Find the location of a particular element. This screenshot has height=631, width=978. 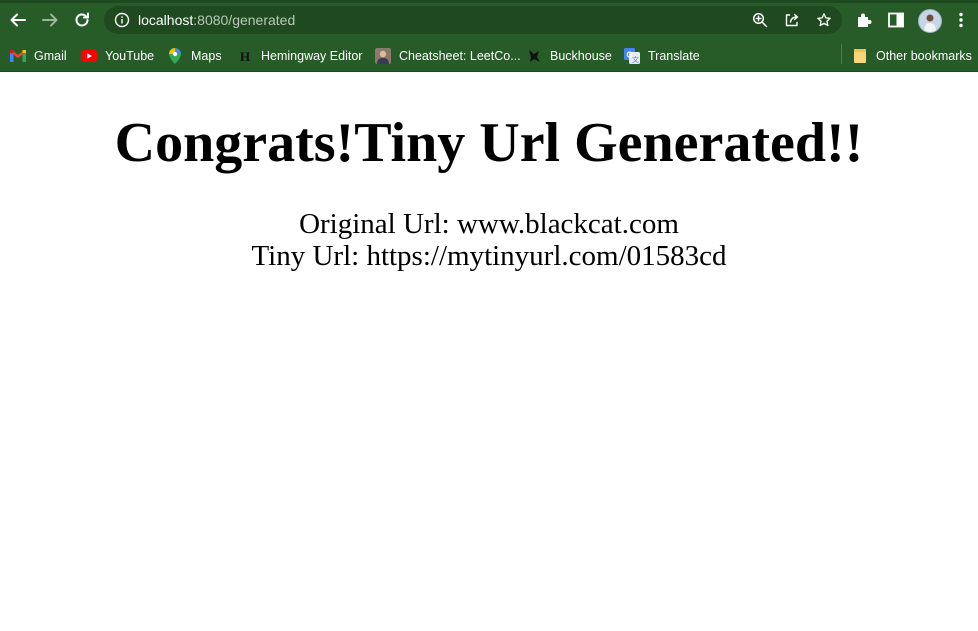

svg-text: H is located at coordinates (245, 56).